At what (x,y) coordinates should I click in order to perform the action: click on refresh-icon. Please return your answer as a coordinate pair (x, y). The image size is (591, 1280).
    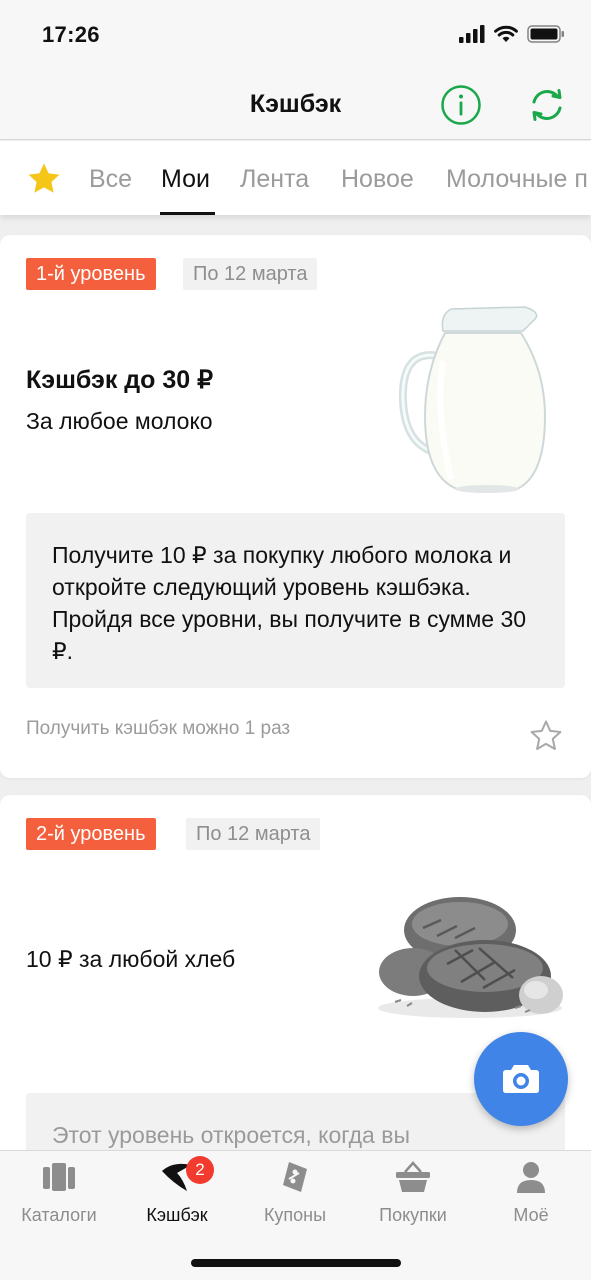
    Looking at the image, I should click on (547, 105).